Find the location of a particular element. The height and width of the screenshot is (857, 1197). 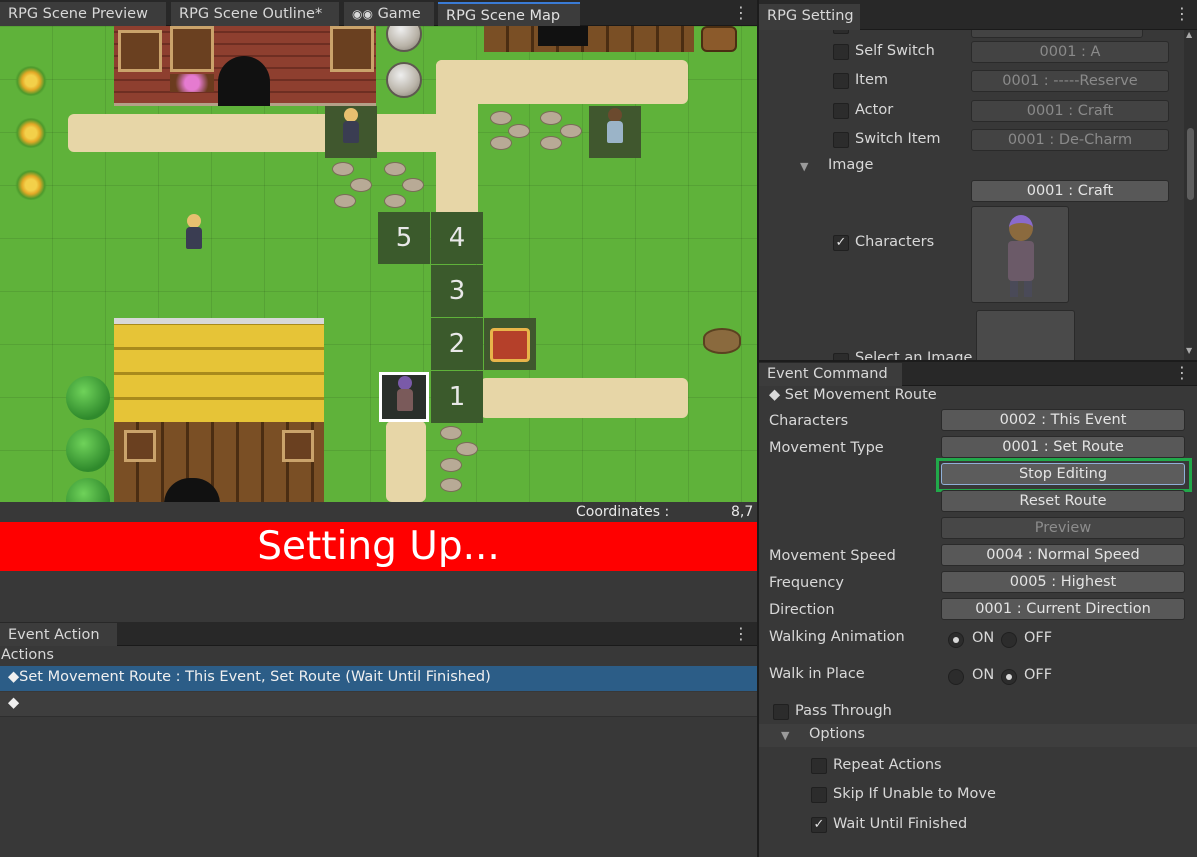

house-door is located at coordinates (244, 81).